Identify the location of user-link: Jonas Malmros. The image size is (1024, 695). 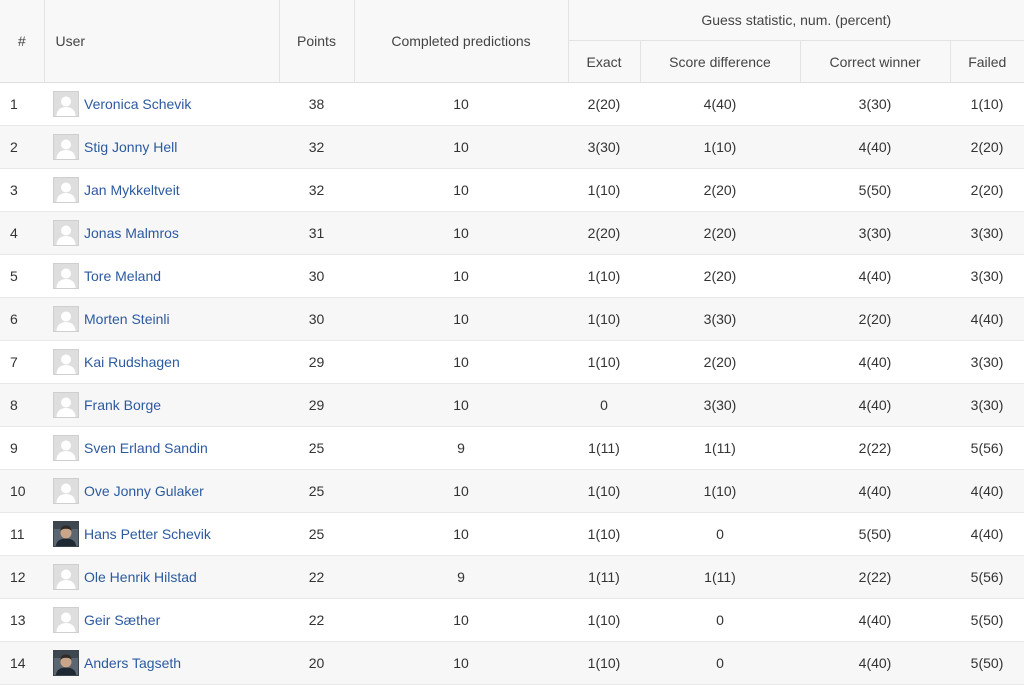
(131, 233).